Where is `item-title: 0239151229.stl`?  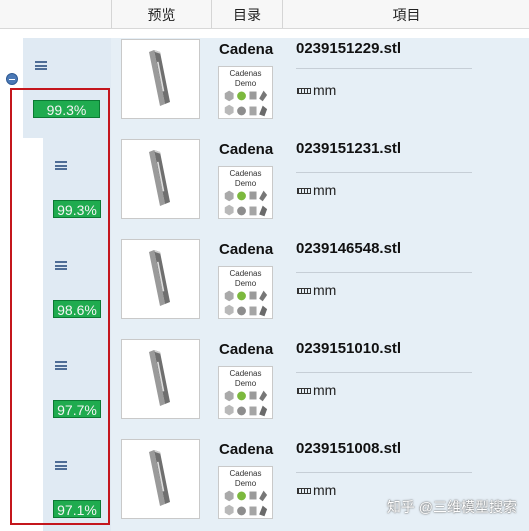 item-title: 0239151229.stl is located at coordinates (348, 48).